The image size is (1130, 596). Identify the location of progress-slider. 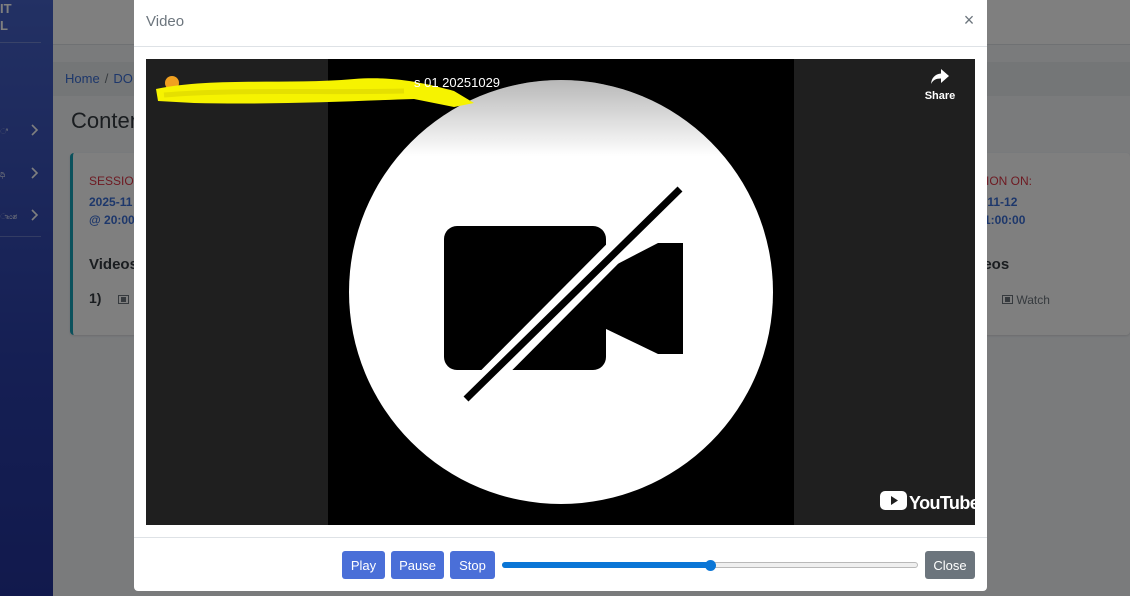
(710, 565).